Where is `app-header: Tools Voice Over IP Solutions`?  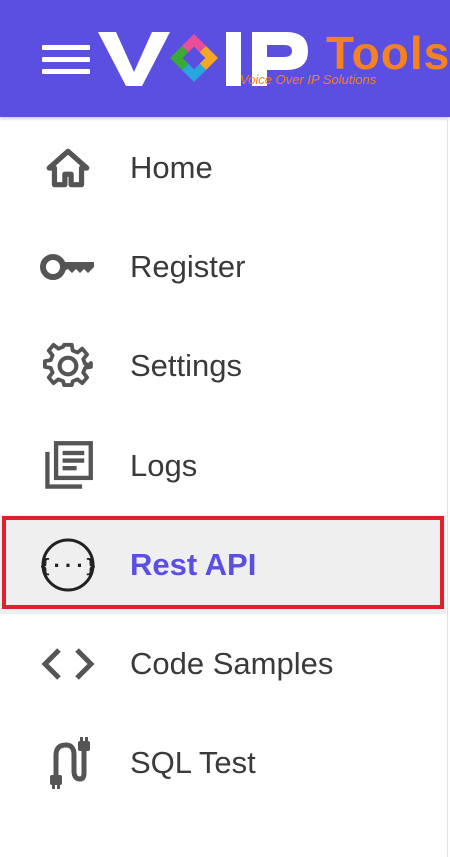
app-header: Tools Voice Over IP Solutions is located at coordinates (225, 58).